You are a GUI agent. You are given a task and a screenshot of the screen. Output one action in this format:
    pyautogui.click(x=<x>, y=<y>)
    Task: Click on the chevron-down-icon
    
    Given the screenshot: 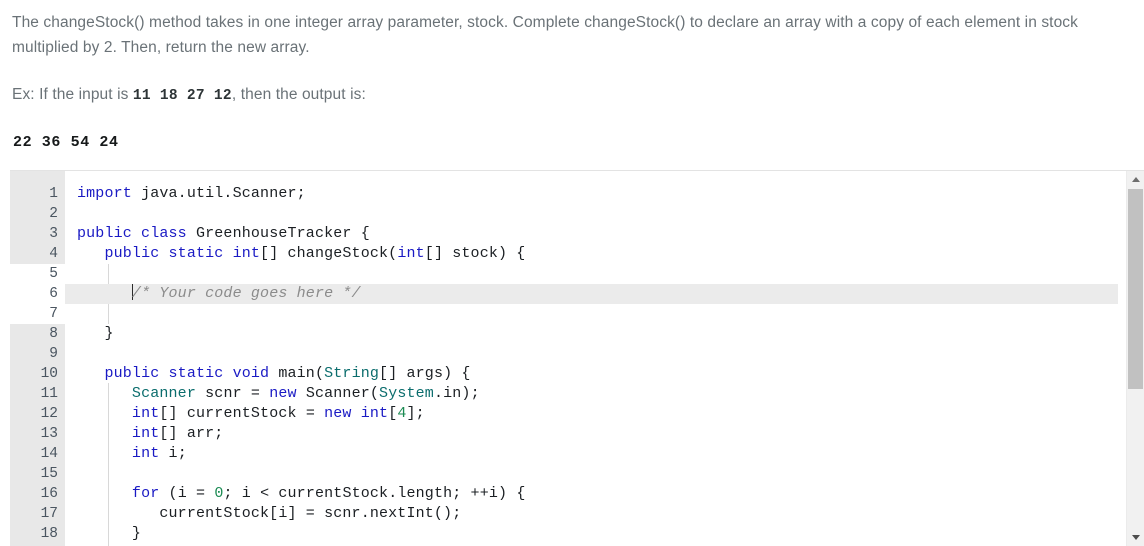 What is the action you would take?
    pyautogui.click(x=1135, y=537)
    